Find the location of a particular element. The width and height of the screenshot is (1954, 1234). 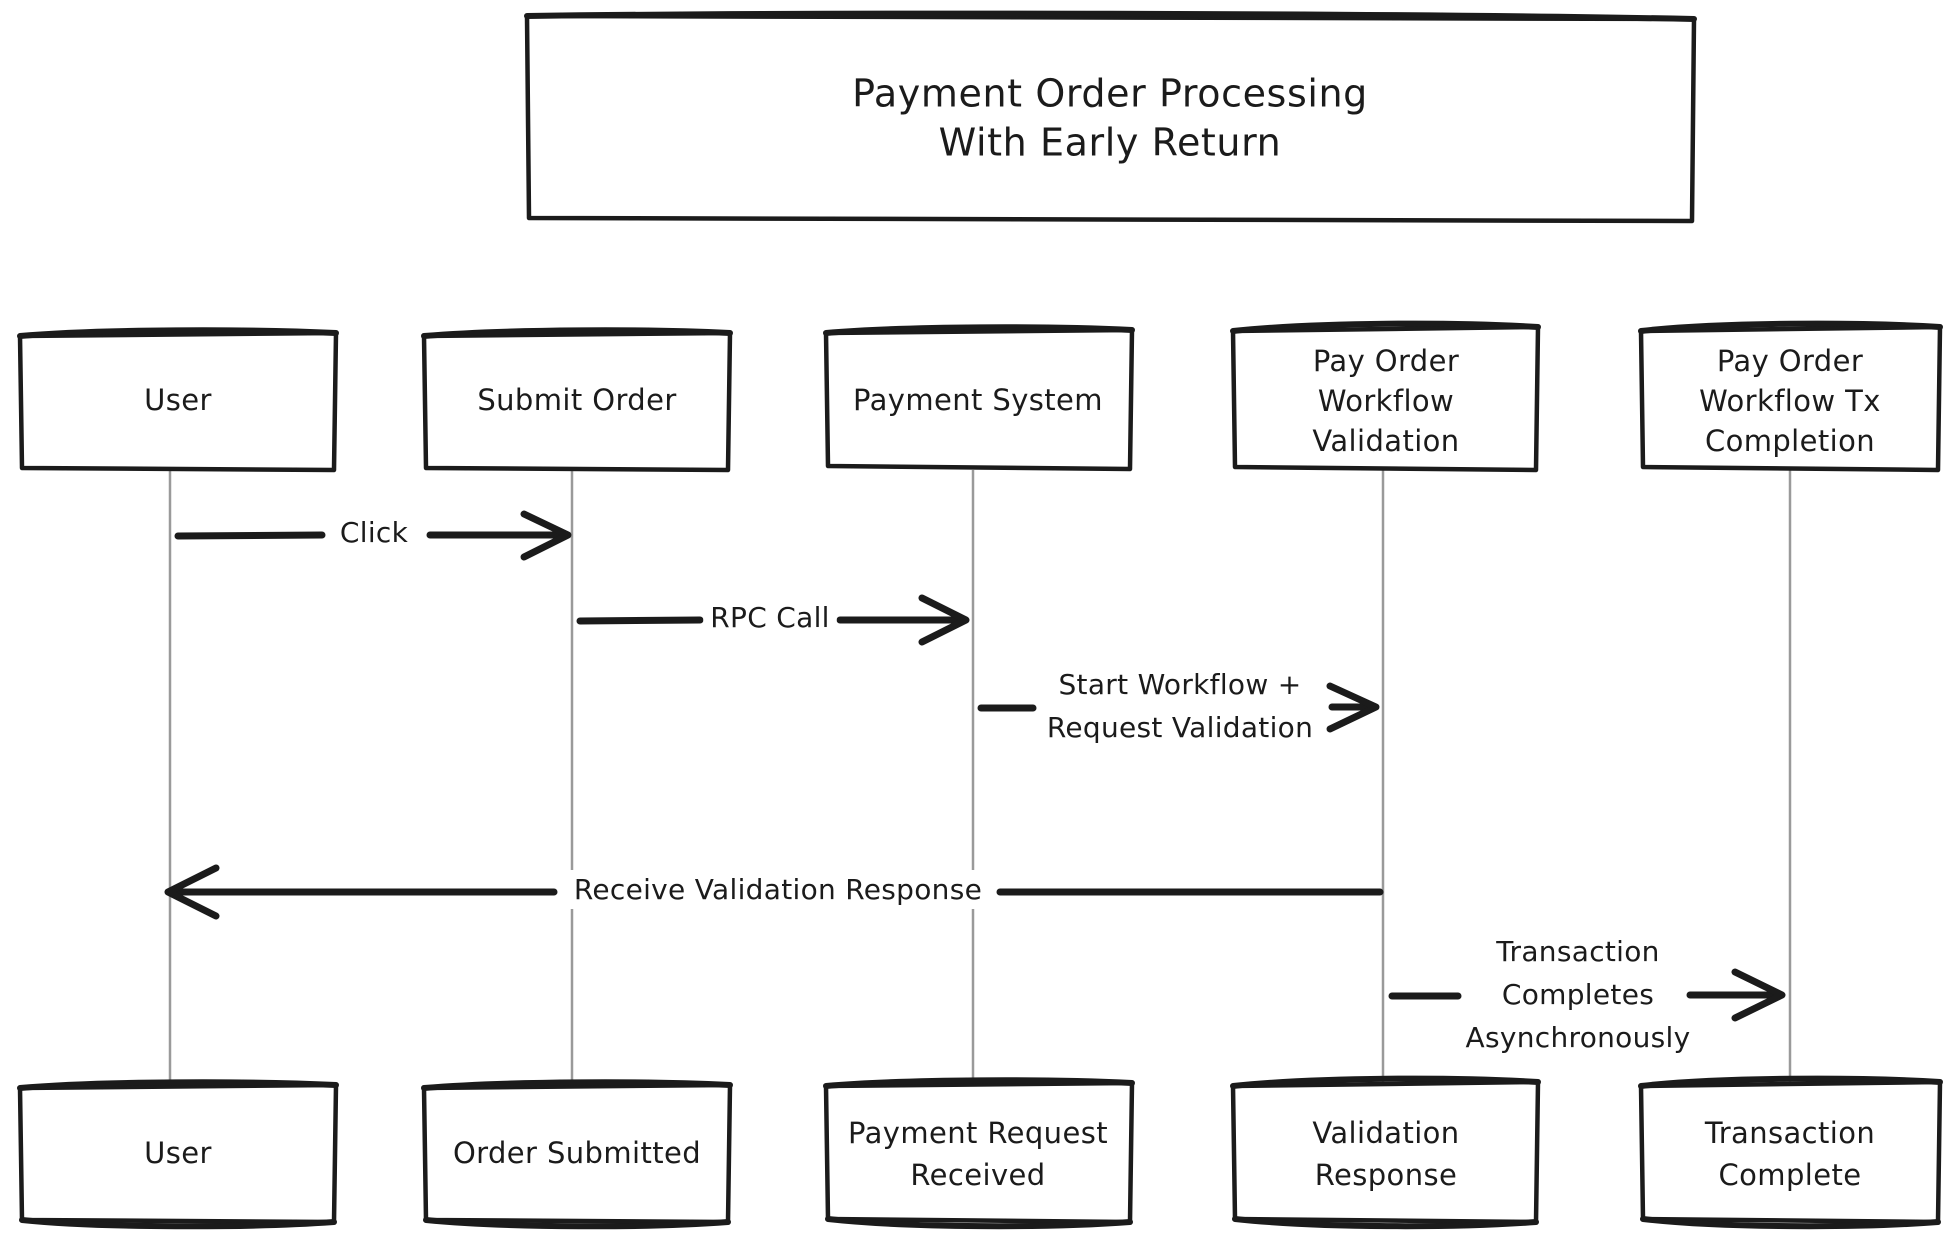

diagram-title-line-1: Payment Order Processing is located at coordinates (1110, 94).